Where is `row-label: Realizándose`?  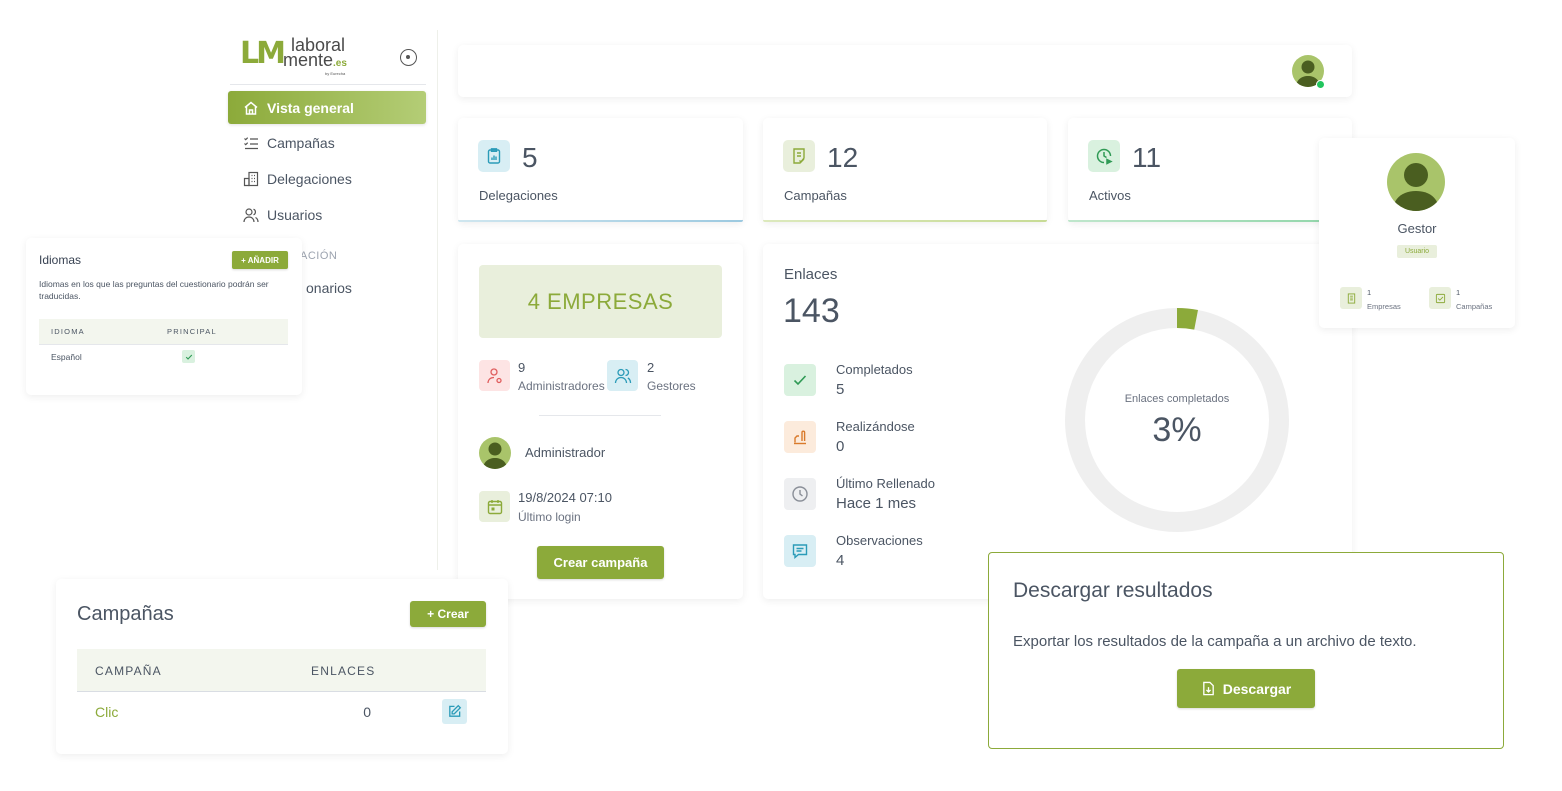
row-label: Realizándose is located at coordinates (875, 426).